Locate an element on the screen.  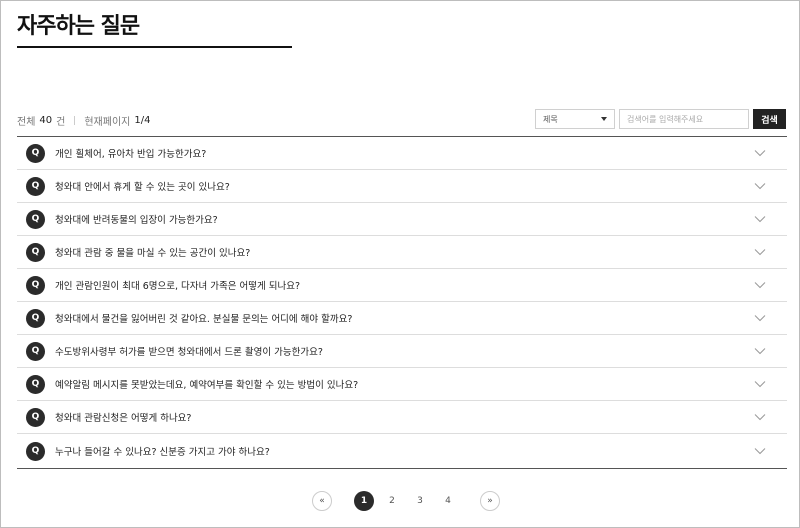
faq-item: Q 누구나 들어갈 수 있나요? 신분증 가지고 가야 하나요? is located at coordinates (402, 451).